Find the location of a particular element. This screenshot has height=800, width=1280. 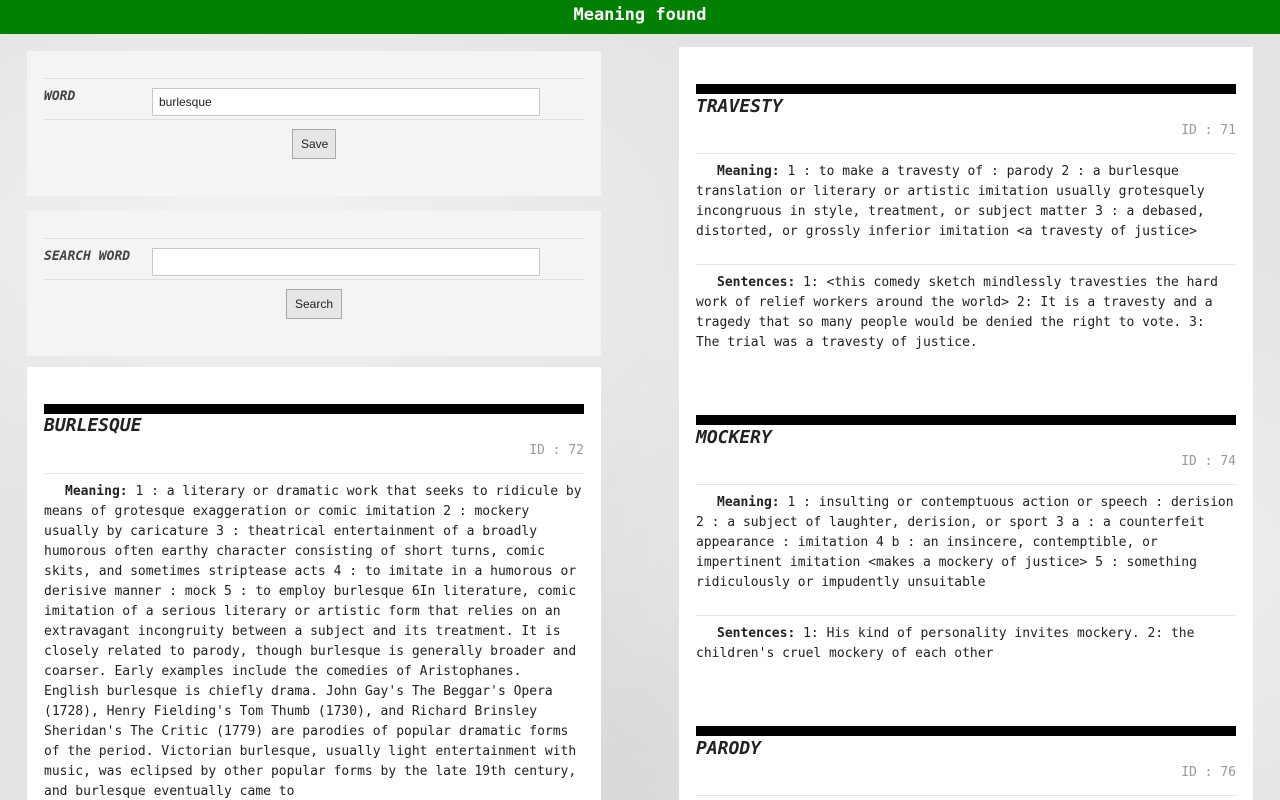

word-label: WORD is located at coordinates (60, 96).